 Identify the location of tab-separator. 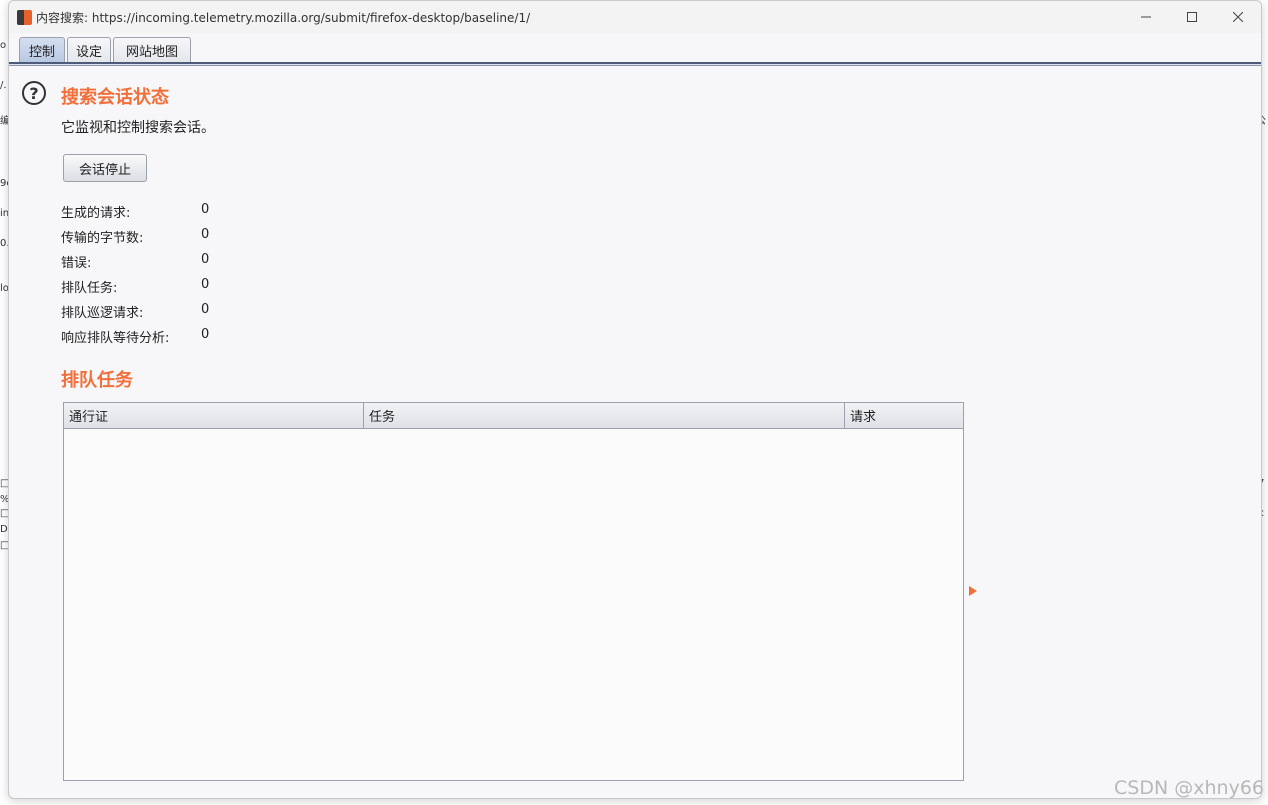
(635, 64).